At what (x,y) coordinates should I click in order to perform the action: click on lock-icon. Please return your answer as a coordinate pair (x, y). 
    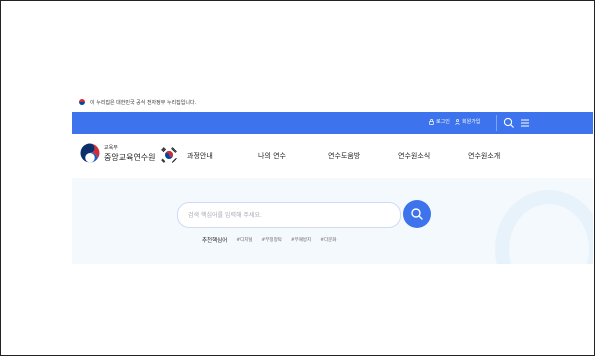
    Looking at the image, I should click on (431, 121).